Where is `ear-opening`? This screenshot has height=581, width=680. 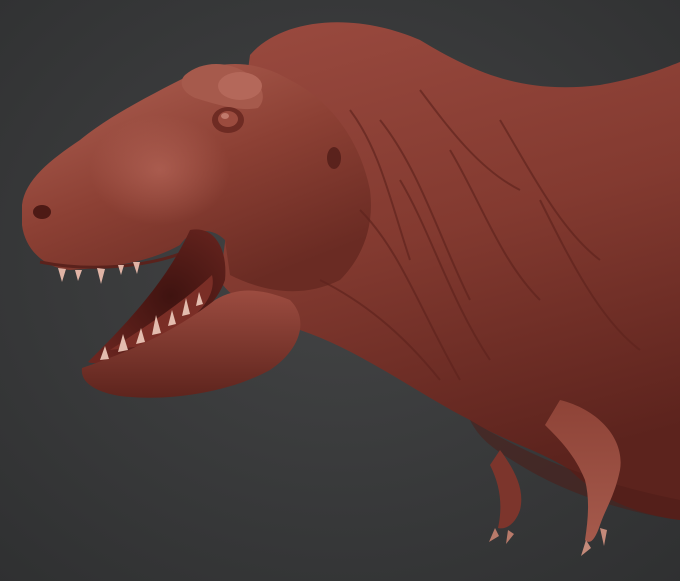 ear-opening is located at coordinates (334, 158).